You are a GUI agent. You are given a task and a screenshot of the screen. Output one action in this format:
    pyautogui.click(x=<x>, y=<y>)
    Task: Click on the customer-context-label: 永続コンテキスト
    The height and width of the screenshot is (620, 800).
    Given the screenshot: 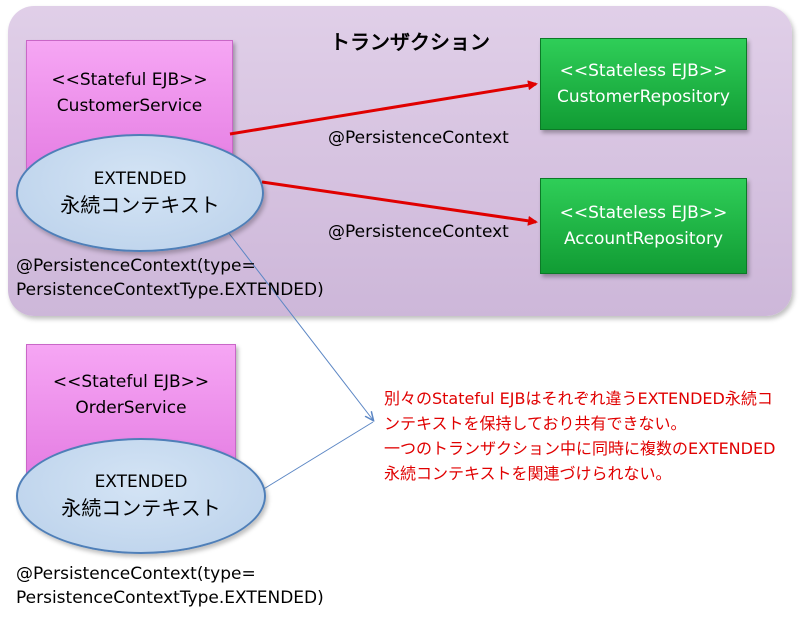 What is the action you would take?
    pyautogui.click(x=140, y=205)
    